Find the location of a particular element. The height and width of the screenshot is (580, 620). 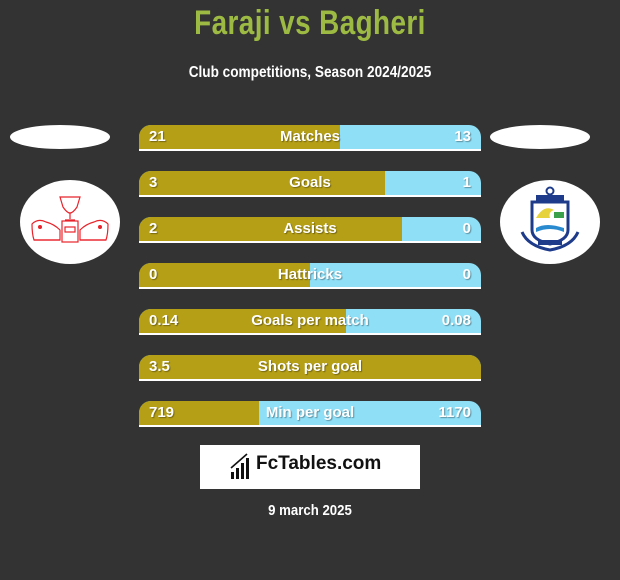

brand-name: FcTables.com is located at coordinates (319, 463).